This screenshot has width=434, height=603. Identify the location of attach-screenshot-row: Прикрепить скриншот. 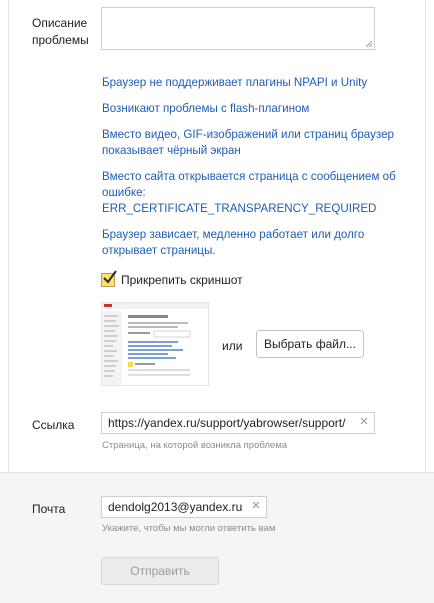
(172, 279).